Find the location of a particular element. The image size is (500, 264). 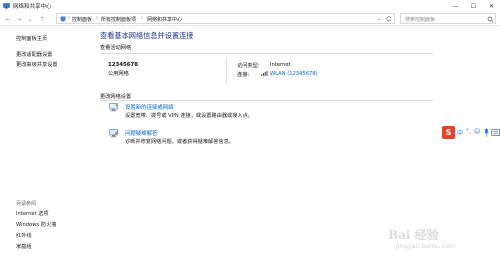

close-icon: ✕ is located at coordinates (491, 6).